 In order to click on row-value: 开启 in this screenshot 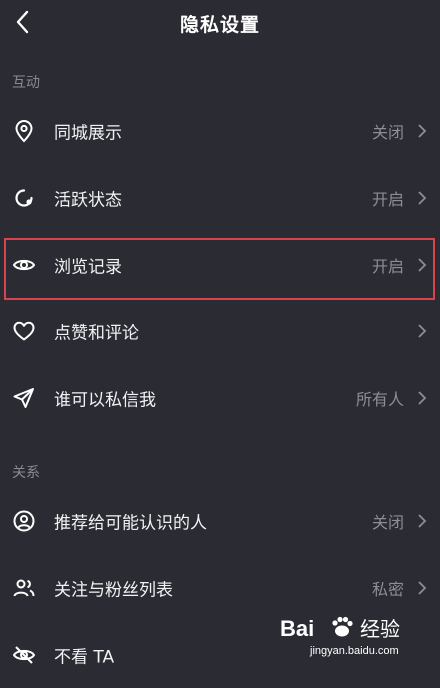, I will do `click(387, 199)`.